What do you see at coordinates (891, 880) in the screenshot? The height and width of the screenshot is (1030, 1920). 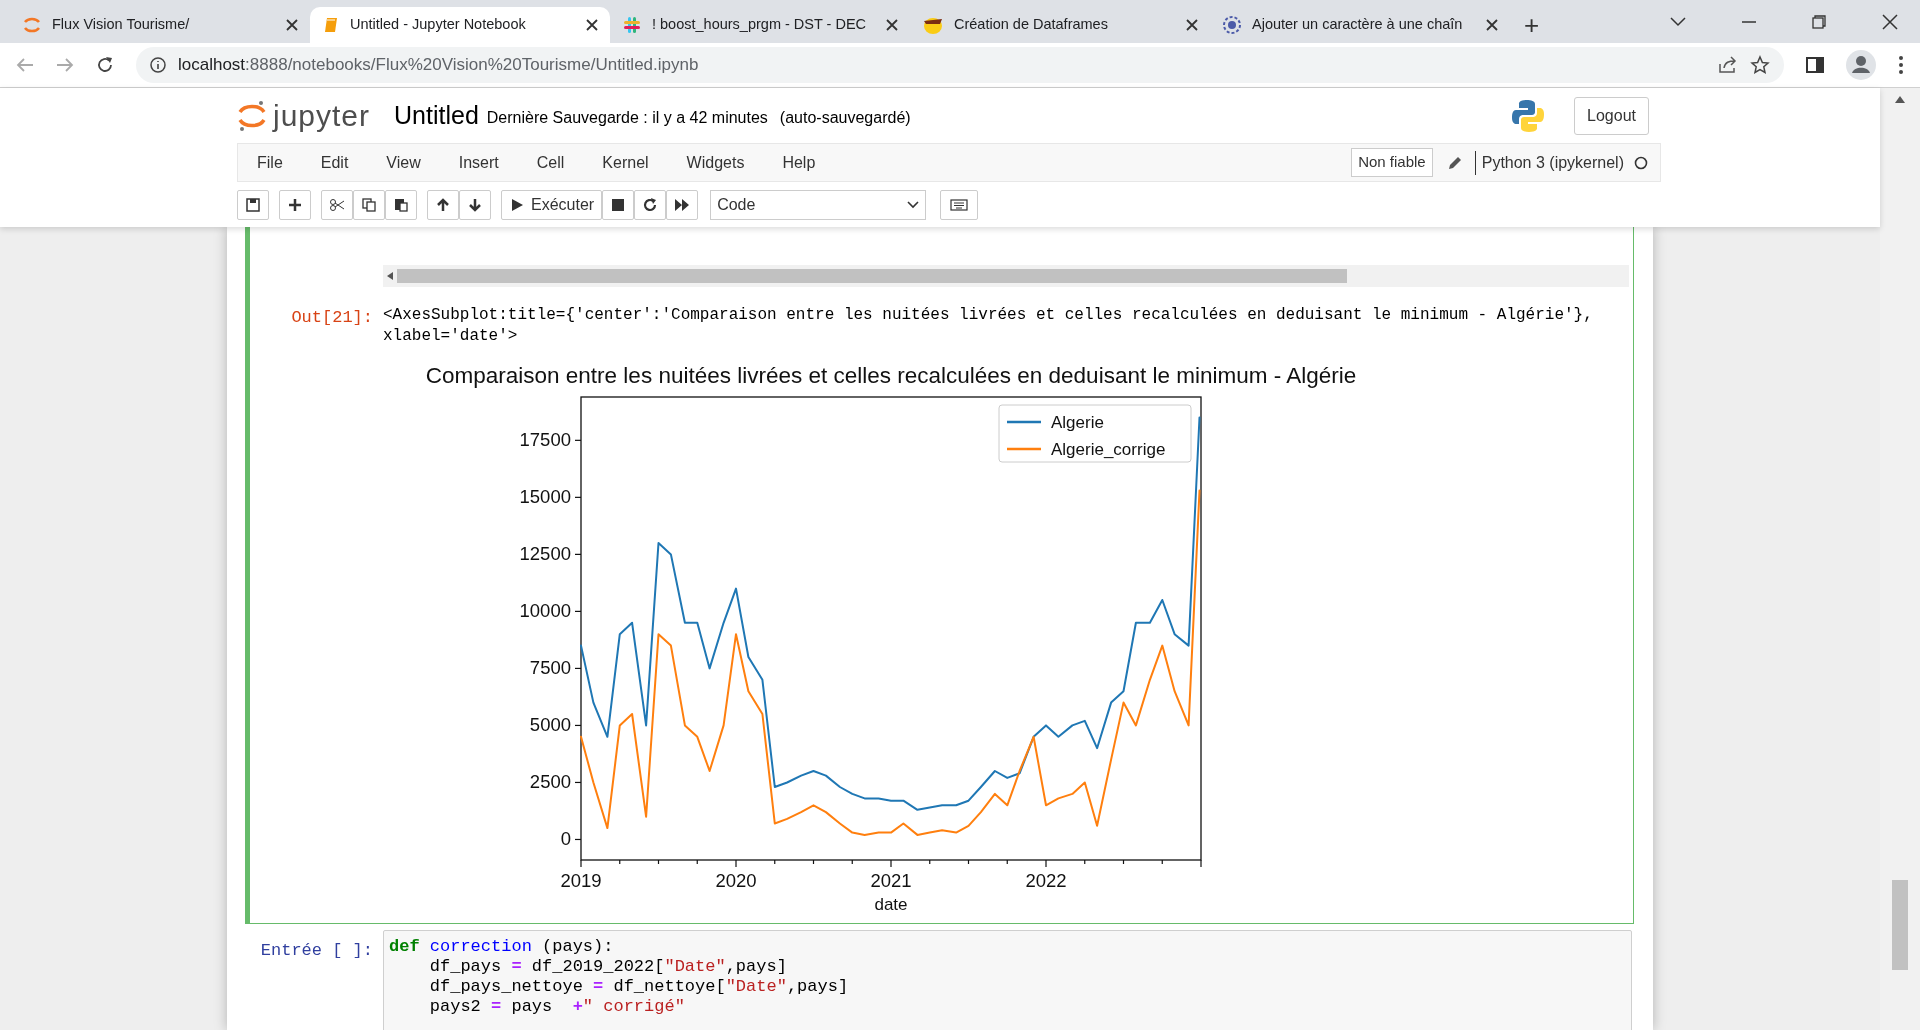 I see `x-tick-label: 2021` at bounding box center [891, 880].